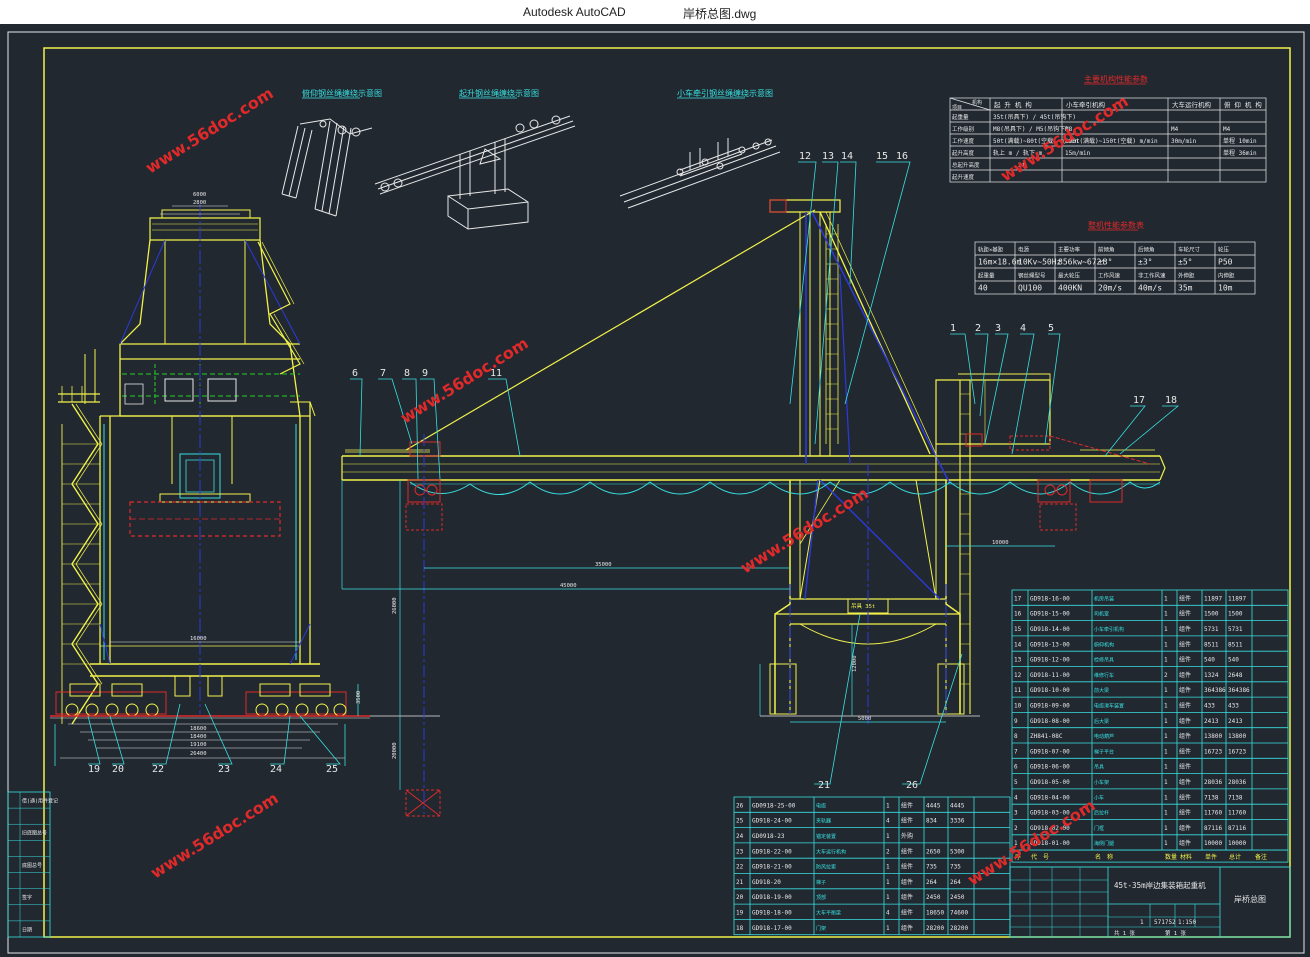  I want to click on parts-right-cell: 11, so click(1018, 690).